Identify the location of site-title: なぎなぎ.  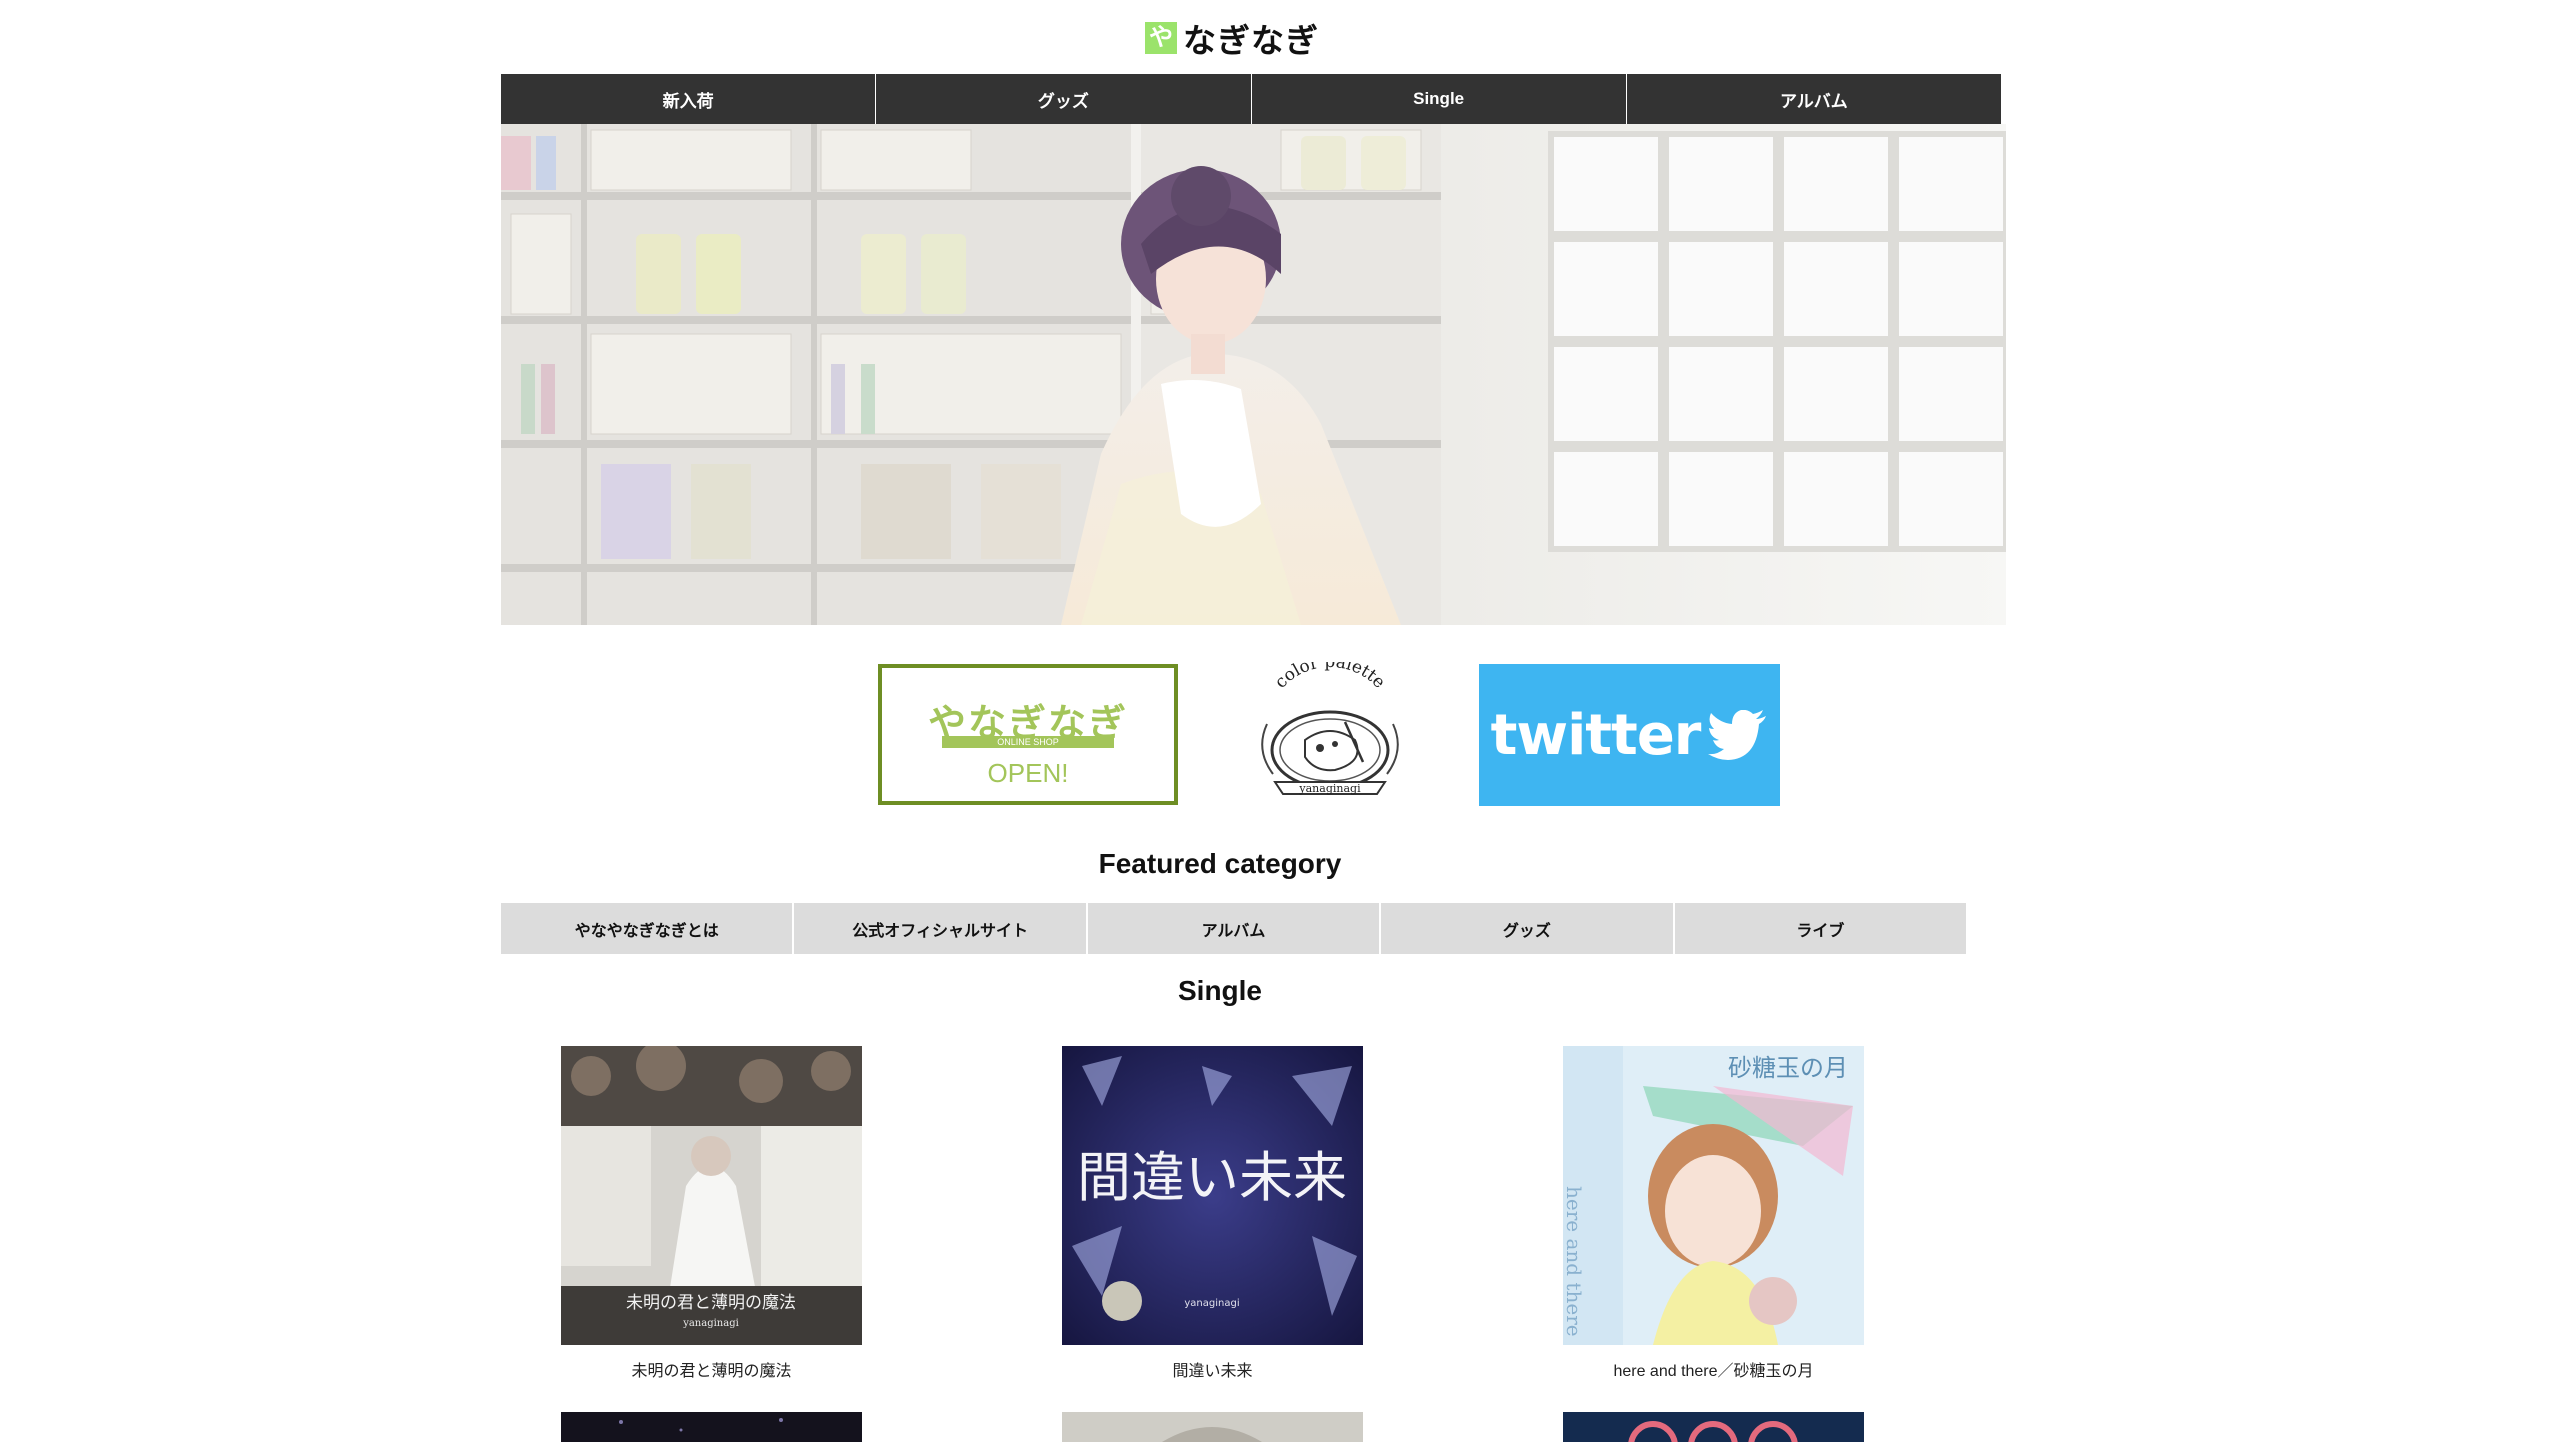
(1251, 40).